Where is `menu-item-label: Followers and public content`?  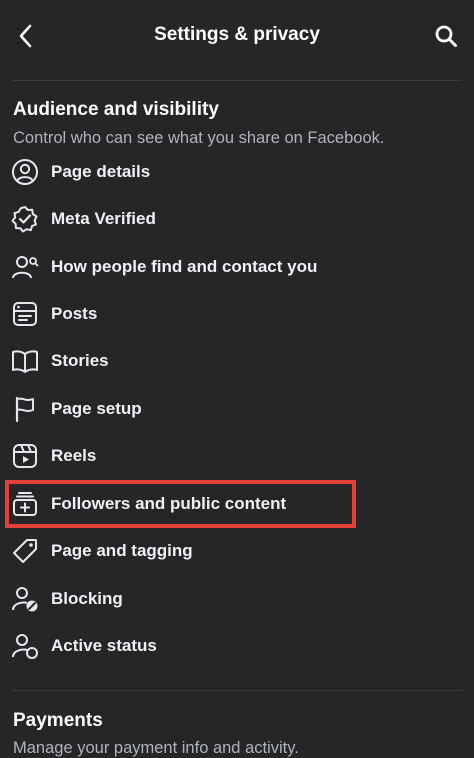
menu-item-label: Followers and public content is located at coordinates (169, 503).